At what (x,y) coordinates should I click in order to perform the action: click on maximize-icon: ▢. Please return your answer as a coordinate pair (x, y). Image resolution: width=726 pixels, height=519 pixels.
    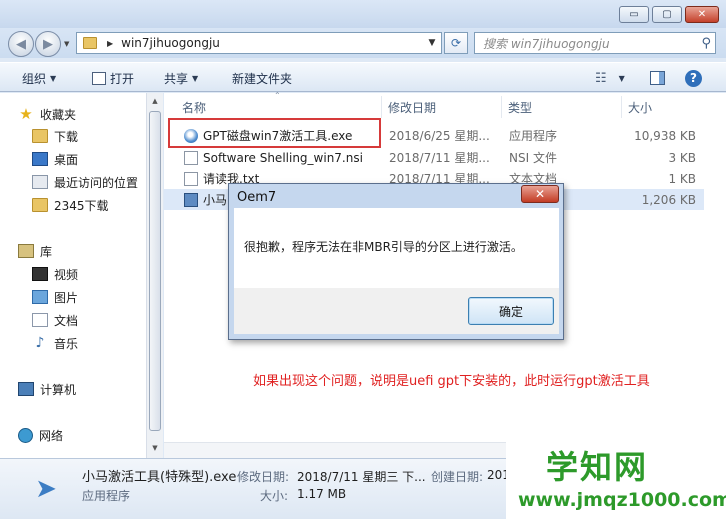
    Looking at the image, I should click on (667, 14).